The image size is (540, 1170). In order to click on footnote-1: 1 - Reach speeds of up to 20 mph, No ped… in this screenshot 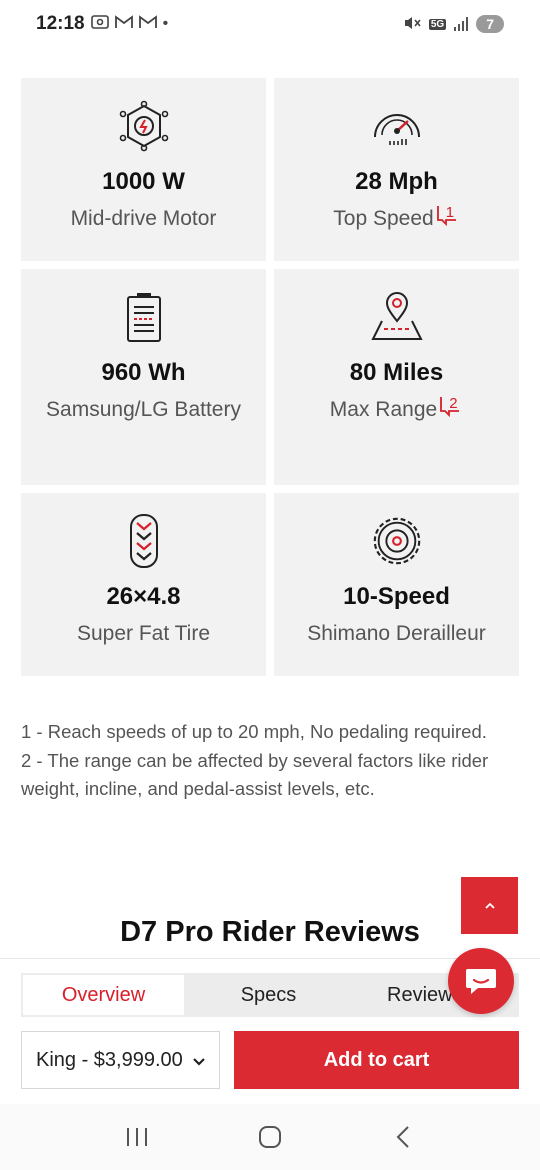, I will do `click(254, 731)`.